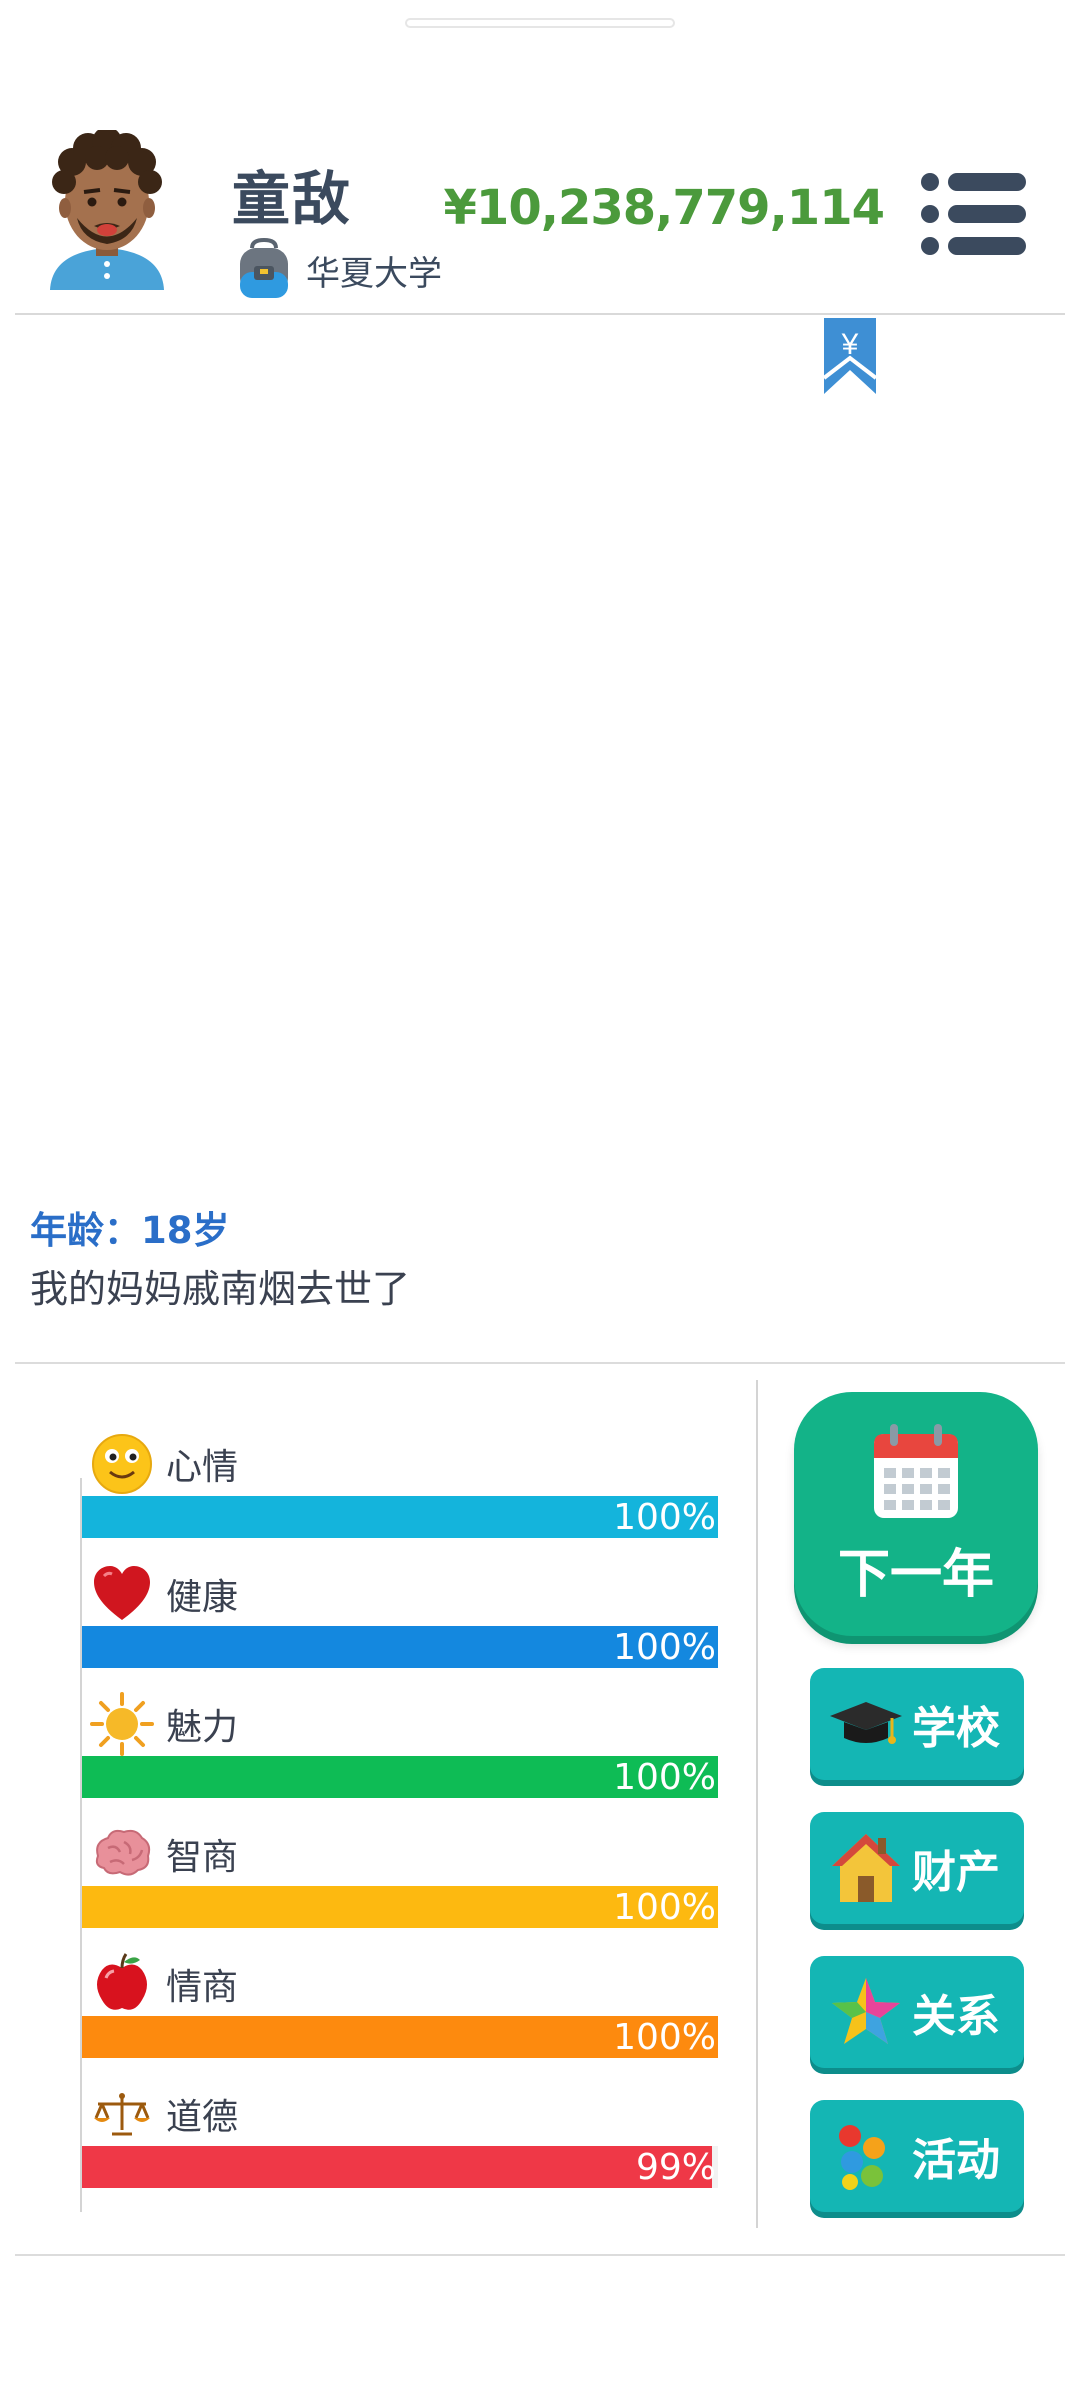 The height and width of the screenshot is (2400, 1080). I want to click on stat-morality: 道德 99%, so click(400, 2140).